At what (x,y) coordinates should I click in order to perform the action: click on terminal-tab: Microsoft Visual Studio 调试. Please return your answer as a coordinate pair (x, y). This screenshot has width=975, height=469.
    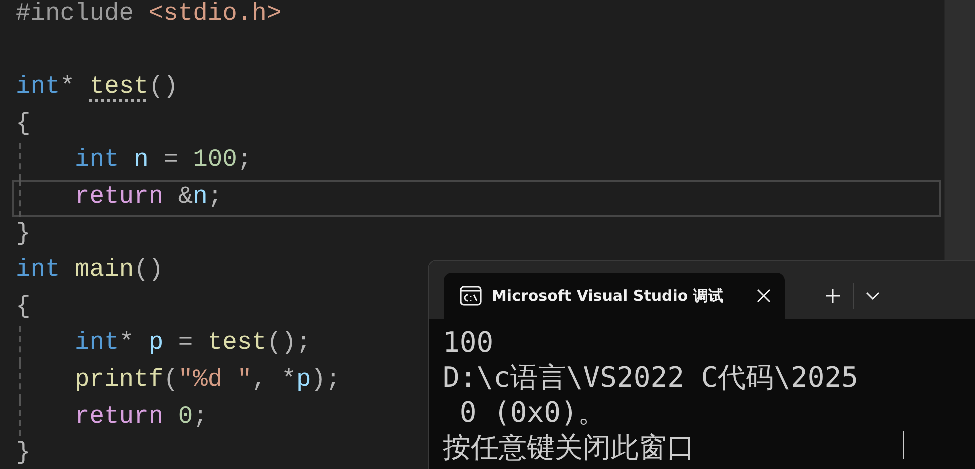
    Looking at the image, I should click on (614, 296).